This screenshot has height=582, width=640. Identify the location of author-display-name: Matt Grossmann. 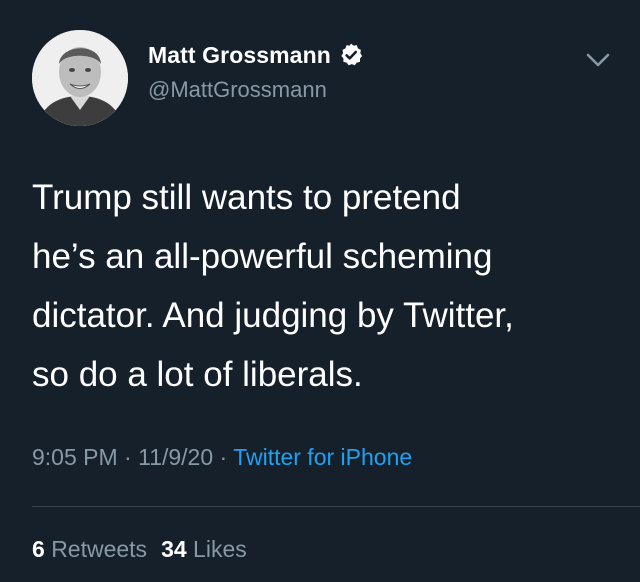
(239, 55).